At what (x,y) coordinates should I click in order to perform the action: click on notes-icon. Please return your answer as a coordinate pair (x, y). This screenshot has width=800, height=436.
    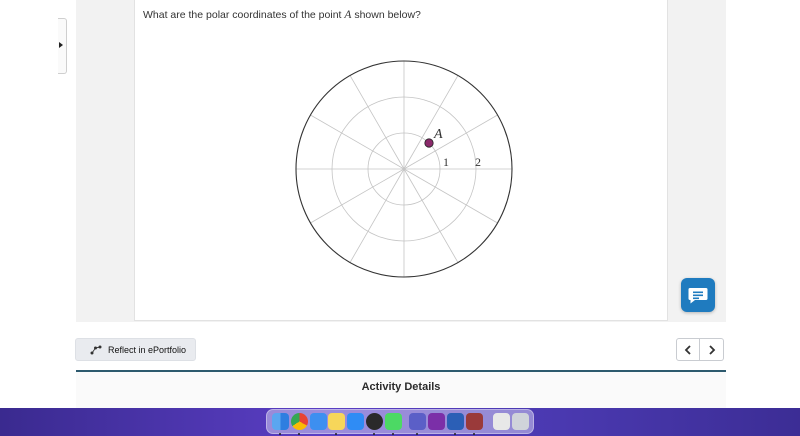
    Looking at the image, I should click on (336, 421).